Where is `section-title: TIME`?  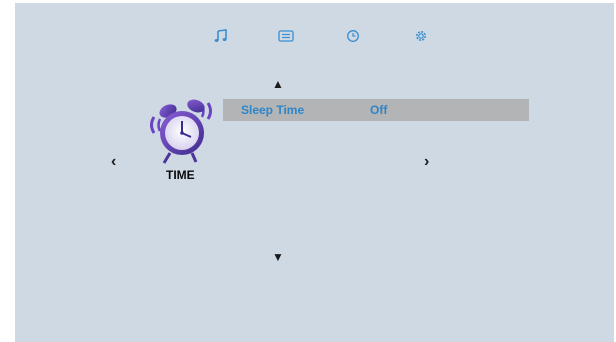 section-title: TIME is located at coordinates (180, 175).